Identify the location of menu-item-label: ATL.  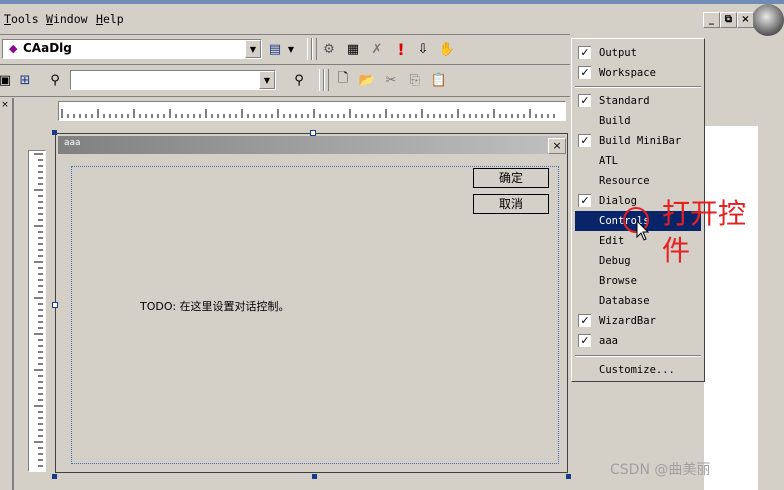
(608, 161).